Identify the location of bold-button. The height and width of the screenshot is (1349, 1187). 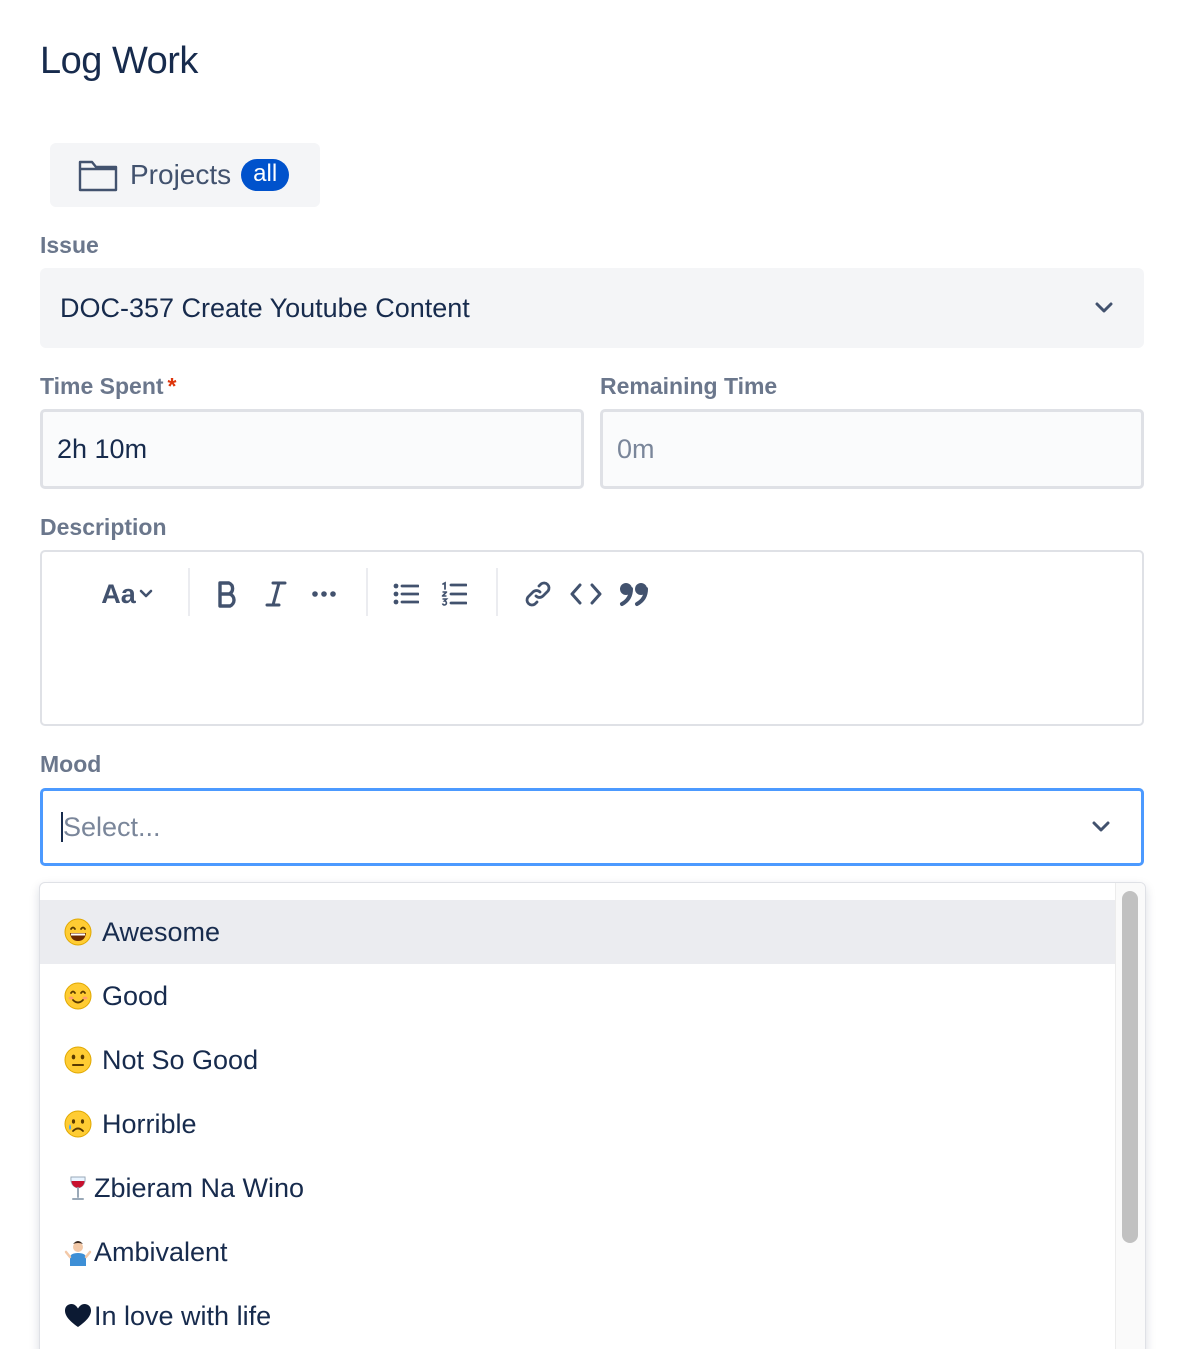
(228, 594).